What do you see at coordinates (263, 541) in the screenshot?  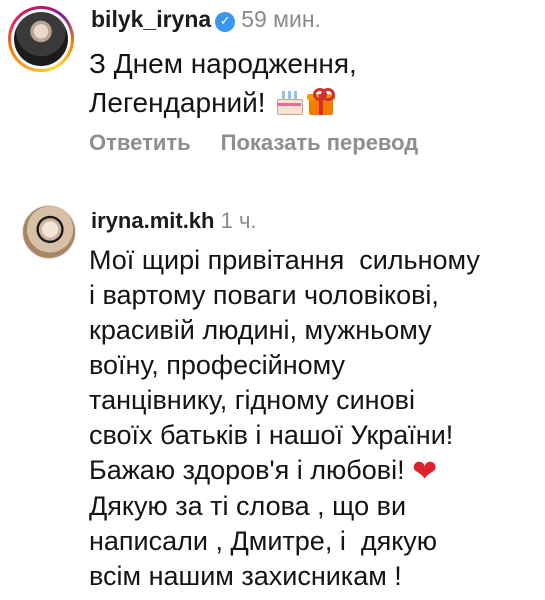 I see `comment-text-line: написали , Дмитре, і дякую` at bounding box center [263, 541].